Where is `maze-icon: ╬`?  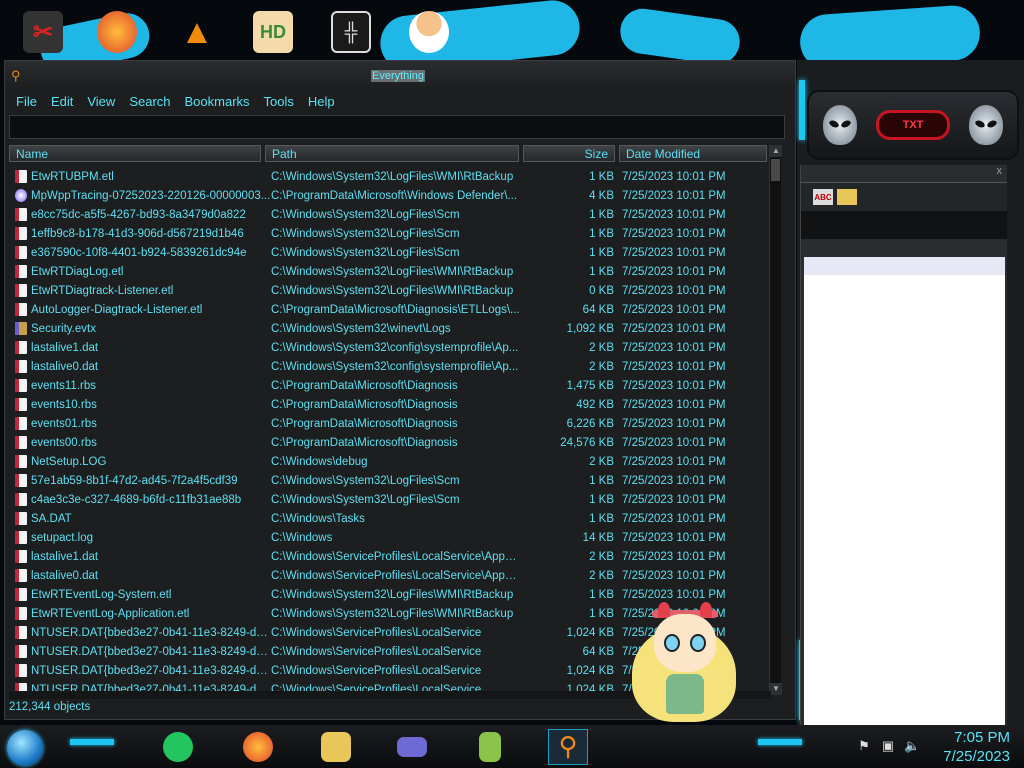 maze-icon: ╬ is located at coordinates (351, 32).